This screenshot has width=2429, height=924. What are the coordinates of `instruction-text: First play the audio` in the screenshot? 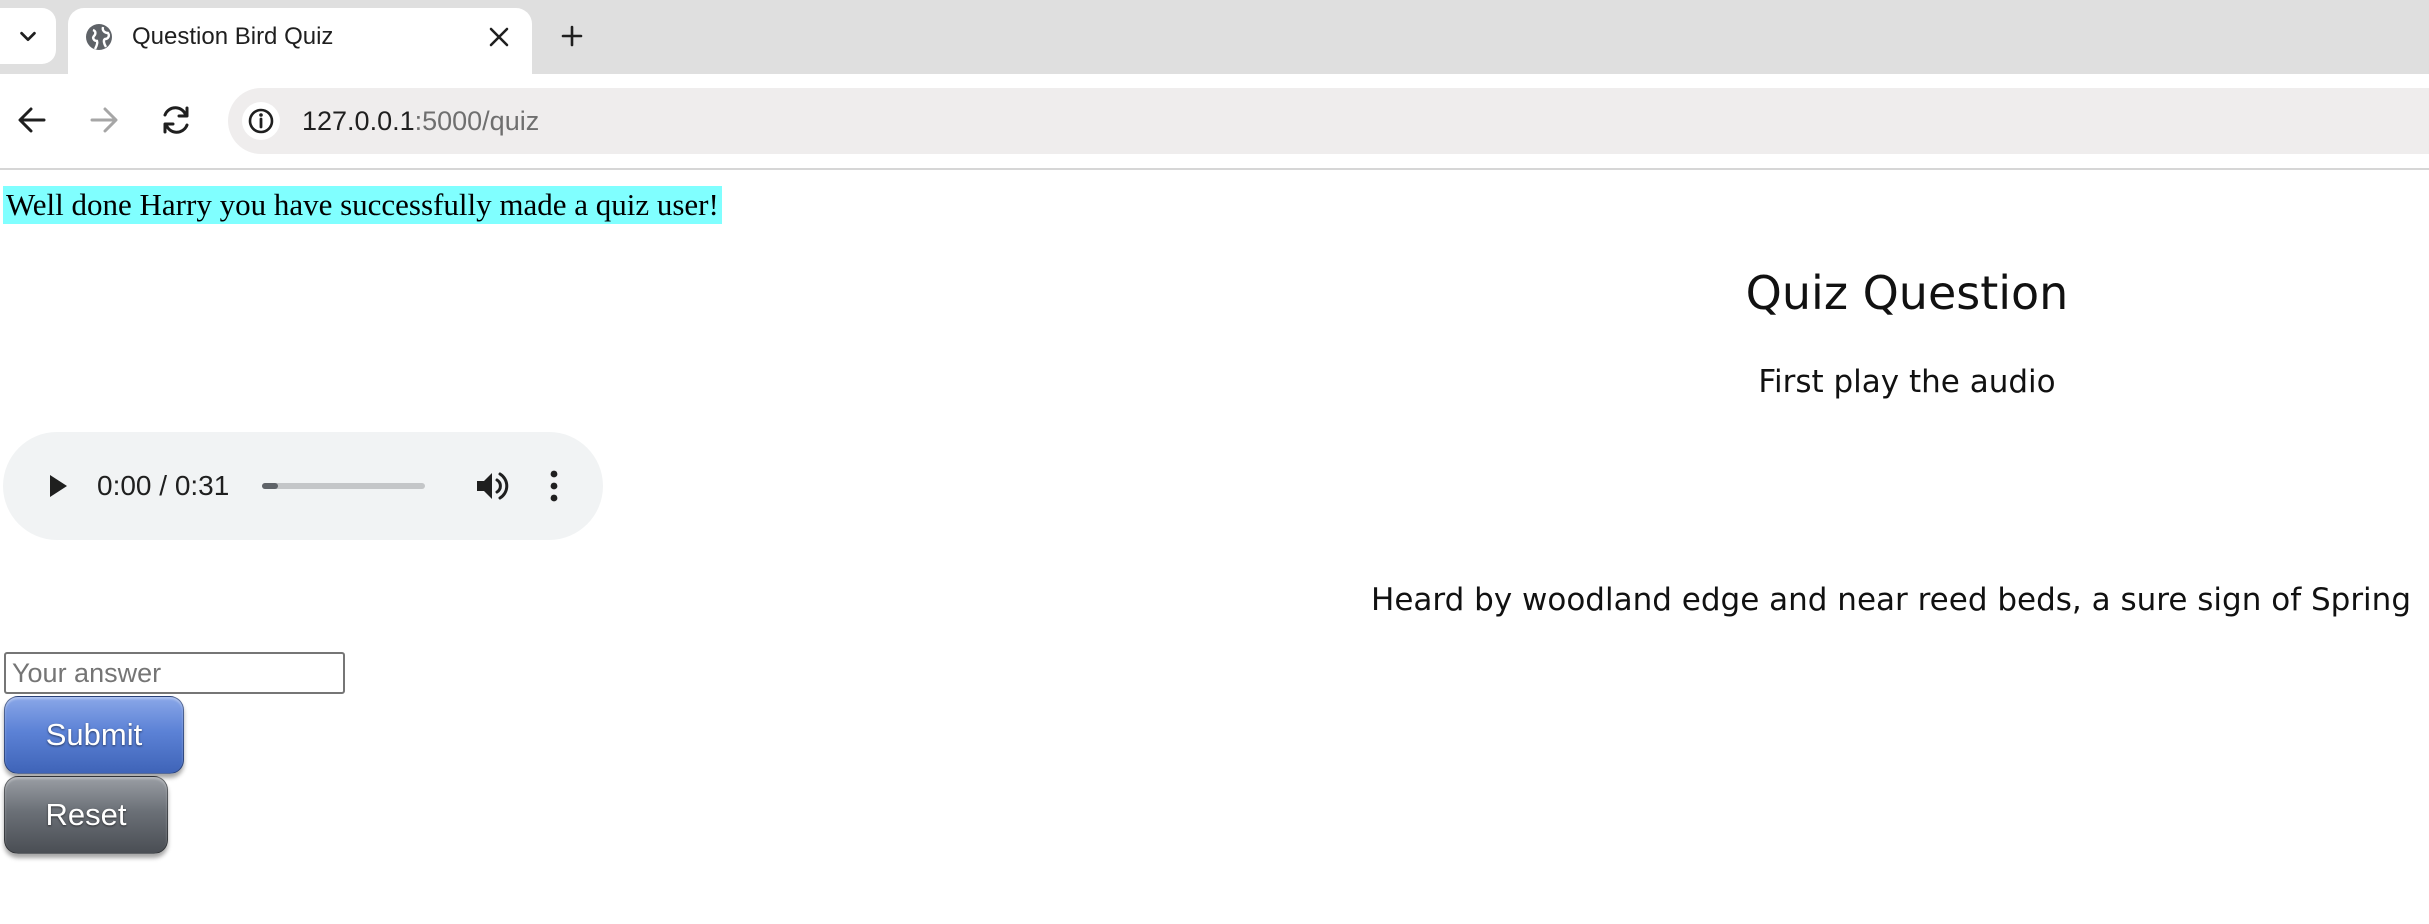 It's located at (1907, 382).